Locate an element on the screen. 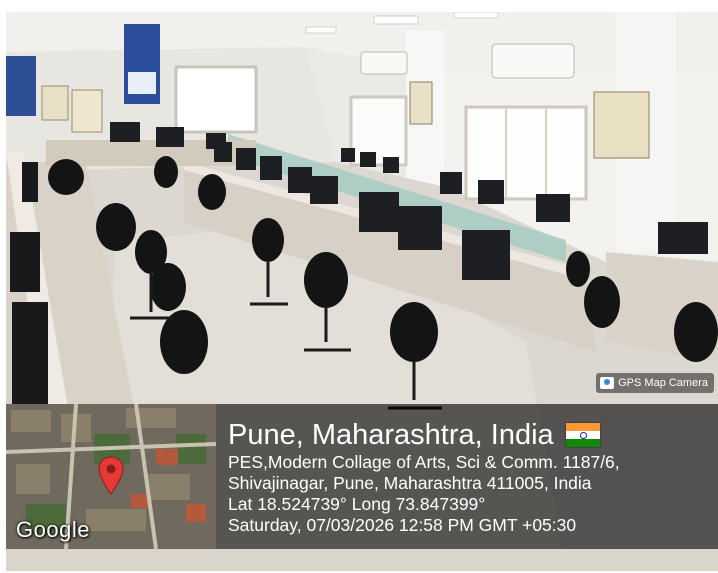  india-flag-icon is located at coordinates (582, 435).